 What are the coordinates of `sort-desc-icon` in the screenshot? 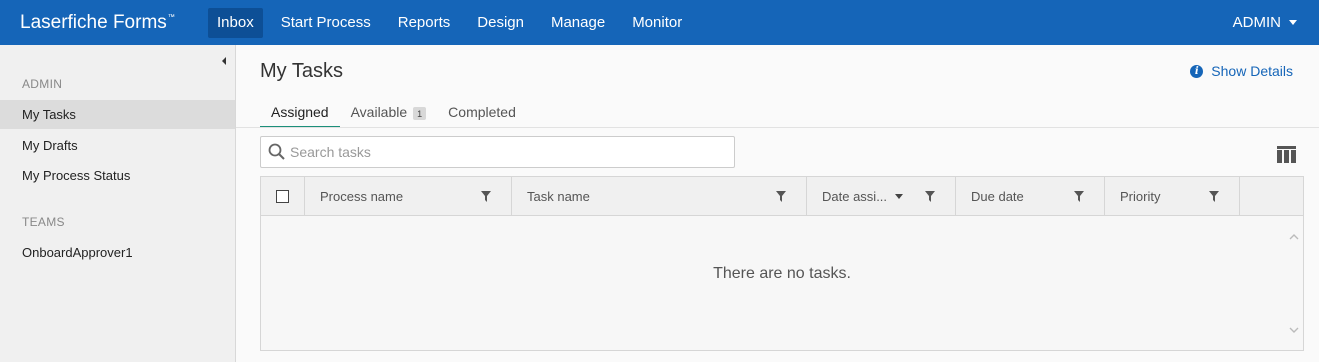 It's located at (899, 196).